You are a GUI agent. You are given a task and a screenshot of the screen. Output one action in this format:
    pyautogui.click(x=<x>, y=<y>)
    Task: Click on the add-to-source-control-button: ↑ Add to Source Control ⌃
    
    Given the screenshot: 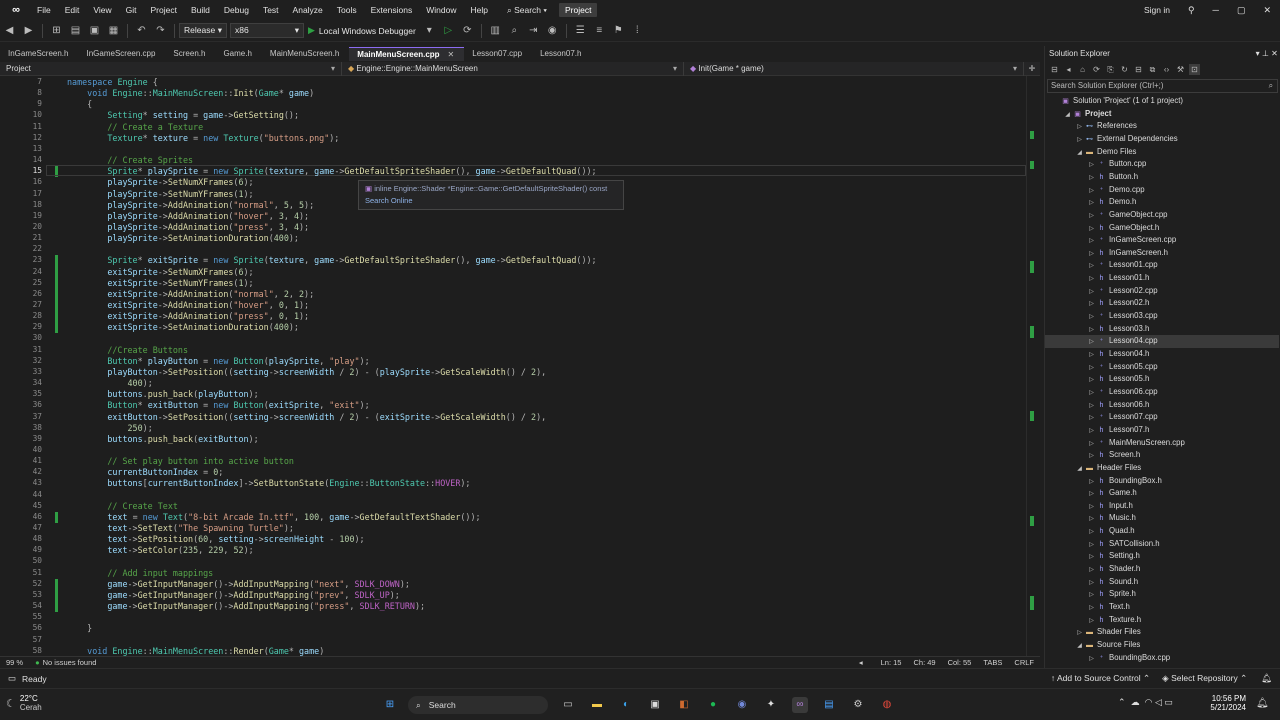 What is the action you would take?
    pyautogui.click(x=1100, y=678)
    